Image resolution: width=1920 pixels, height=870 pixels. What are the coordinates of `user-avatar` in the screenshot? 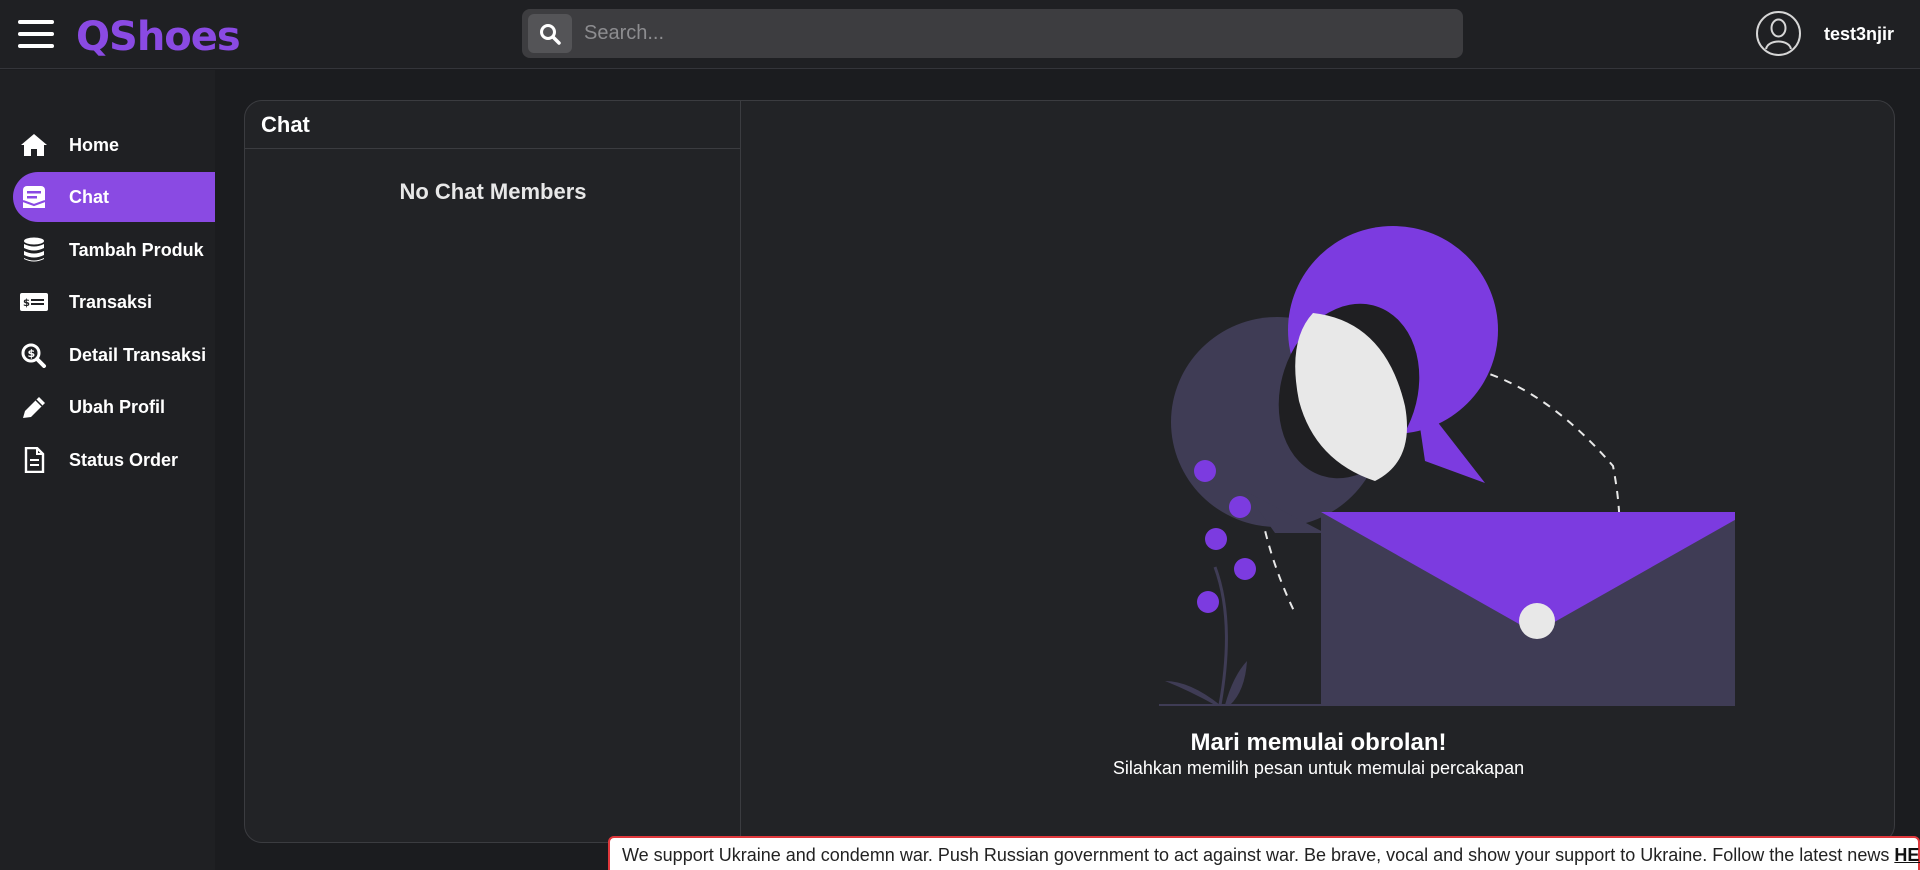 It's located at (1778, 33).